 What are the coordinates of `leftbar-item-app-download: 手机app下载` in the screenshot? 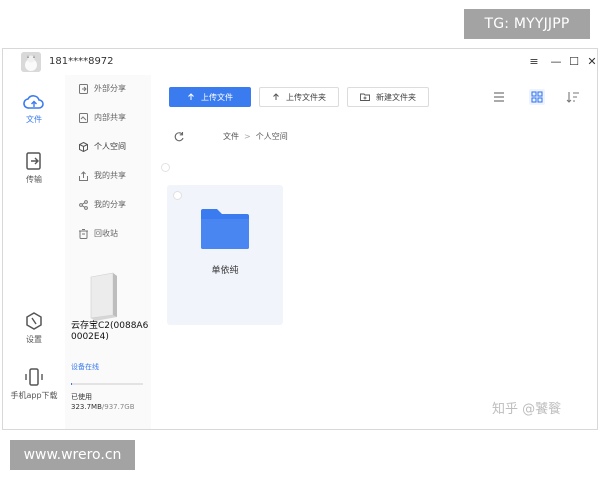 It's located at (34, 384).